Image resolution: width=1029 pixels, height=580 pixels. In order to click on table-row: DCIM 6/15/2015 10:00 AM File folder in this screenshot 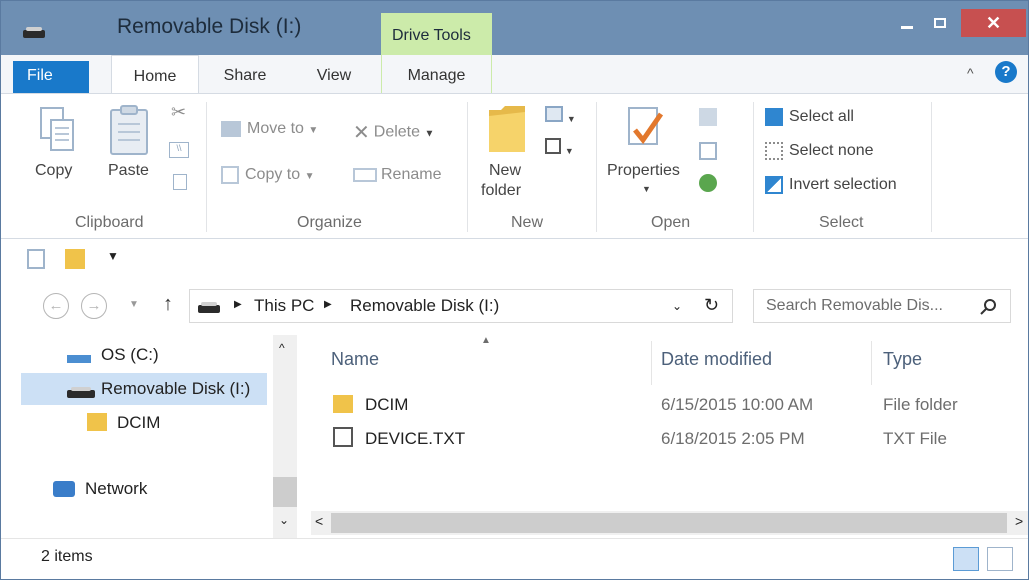, I will do `click(664, 405)`.